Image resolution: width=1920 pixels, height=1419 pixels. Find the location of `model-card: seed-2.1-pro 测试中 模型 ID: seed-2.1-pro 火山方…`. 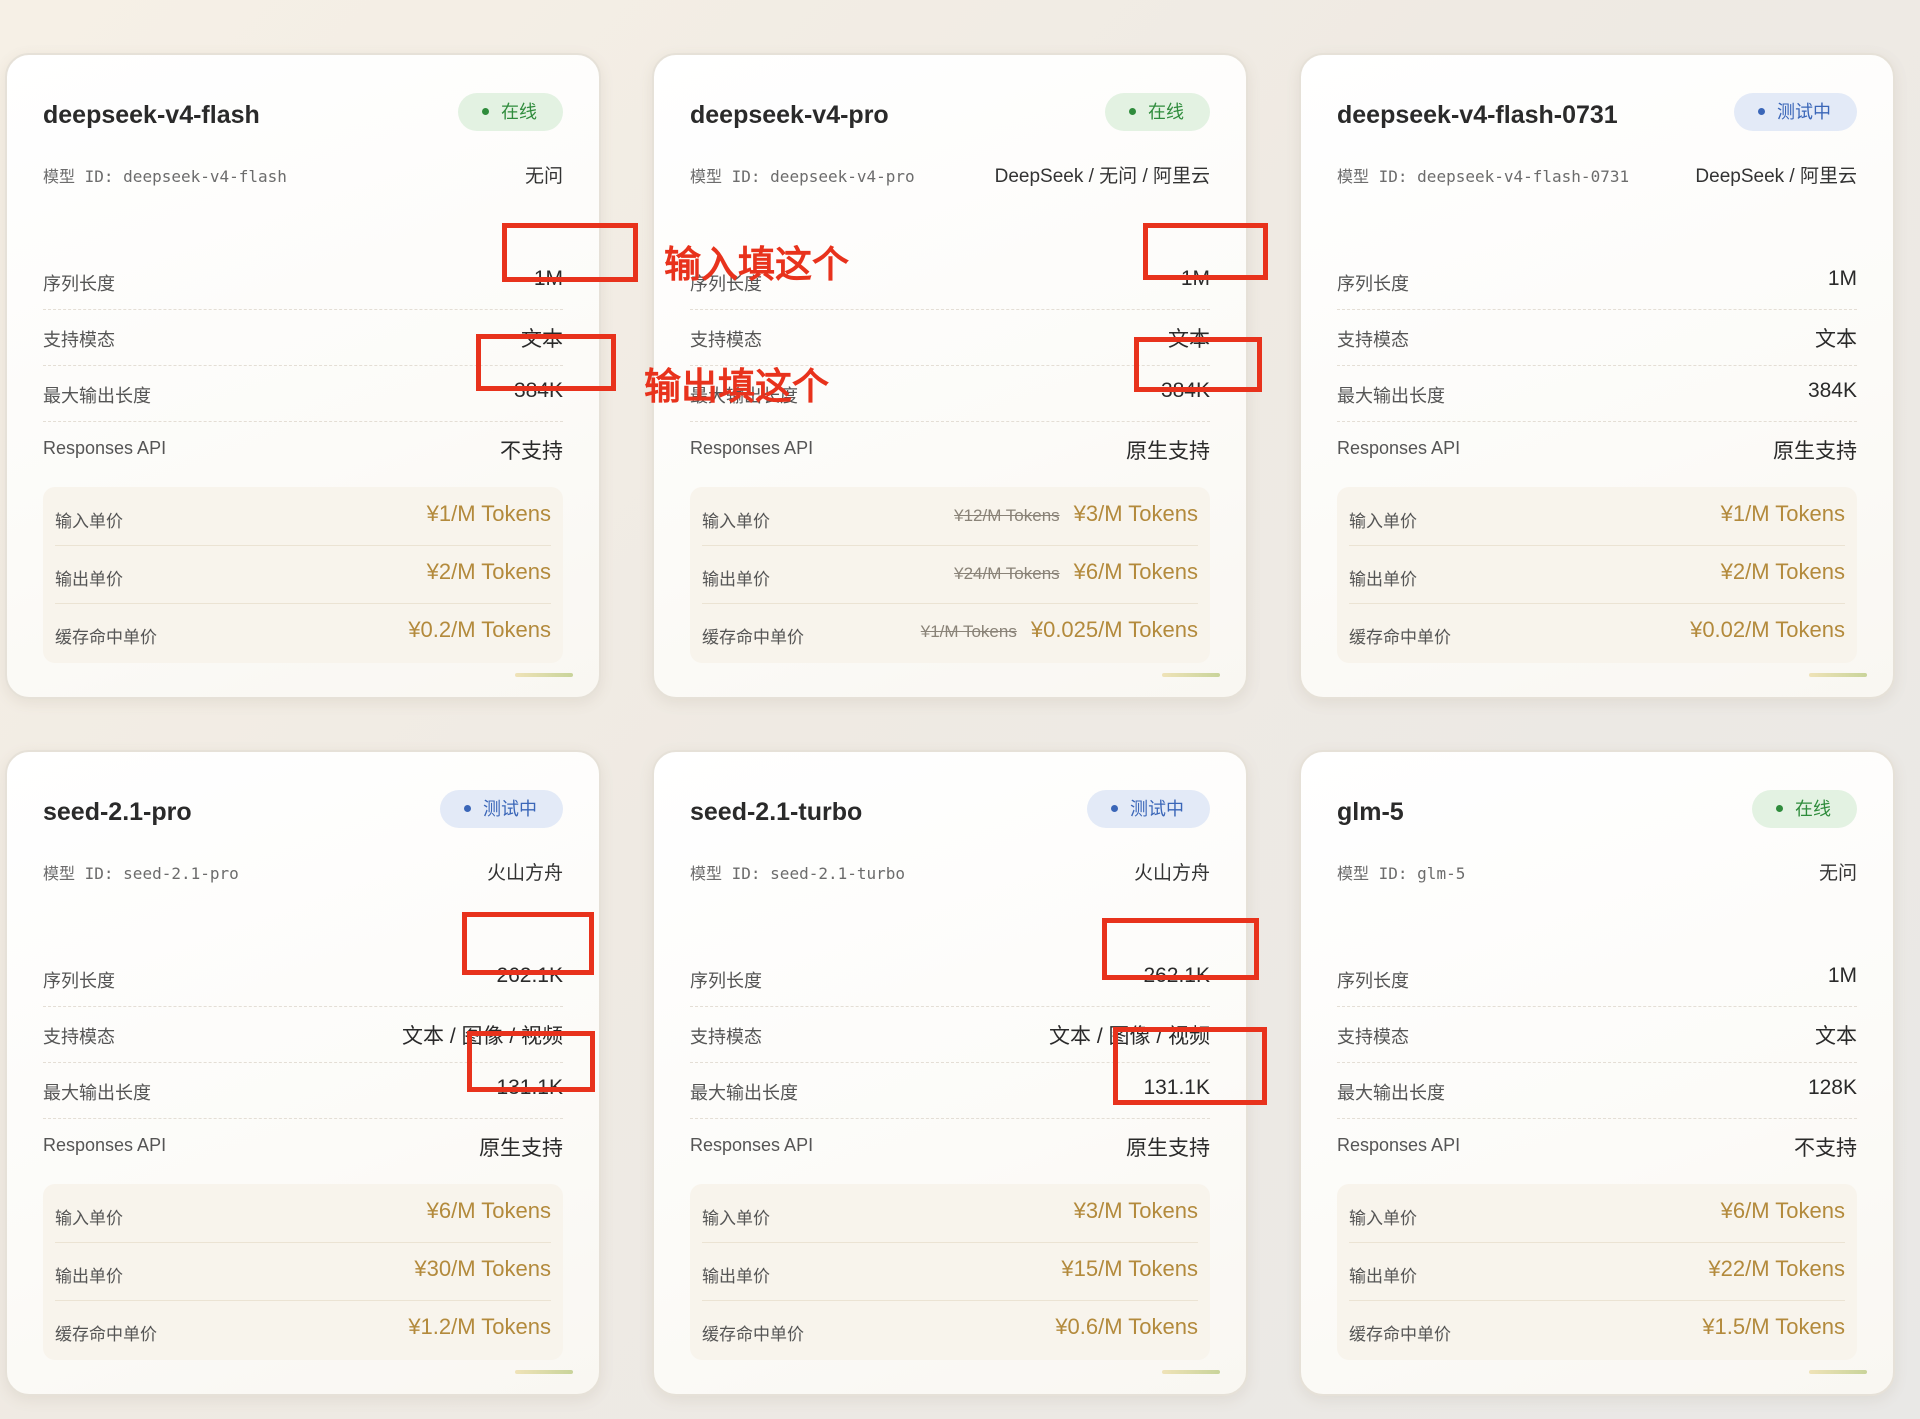

model-card: seed-2.1-pro 测试中 模型 ID: seed-2.1-pro 火山方… is located at coordinates (303, 1073).